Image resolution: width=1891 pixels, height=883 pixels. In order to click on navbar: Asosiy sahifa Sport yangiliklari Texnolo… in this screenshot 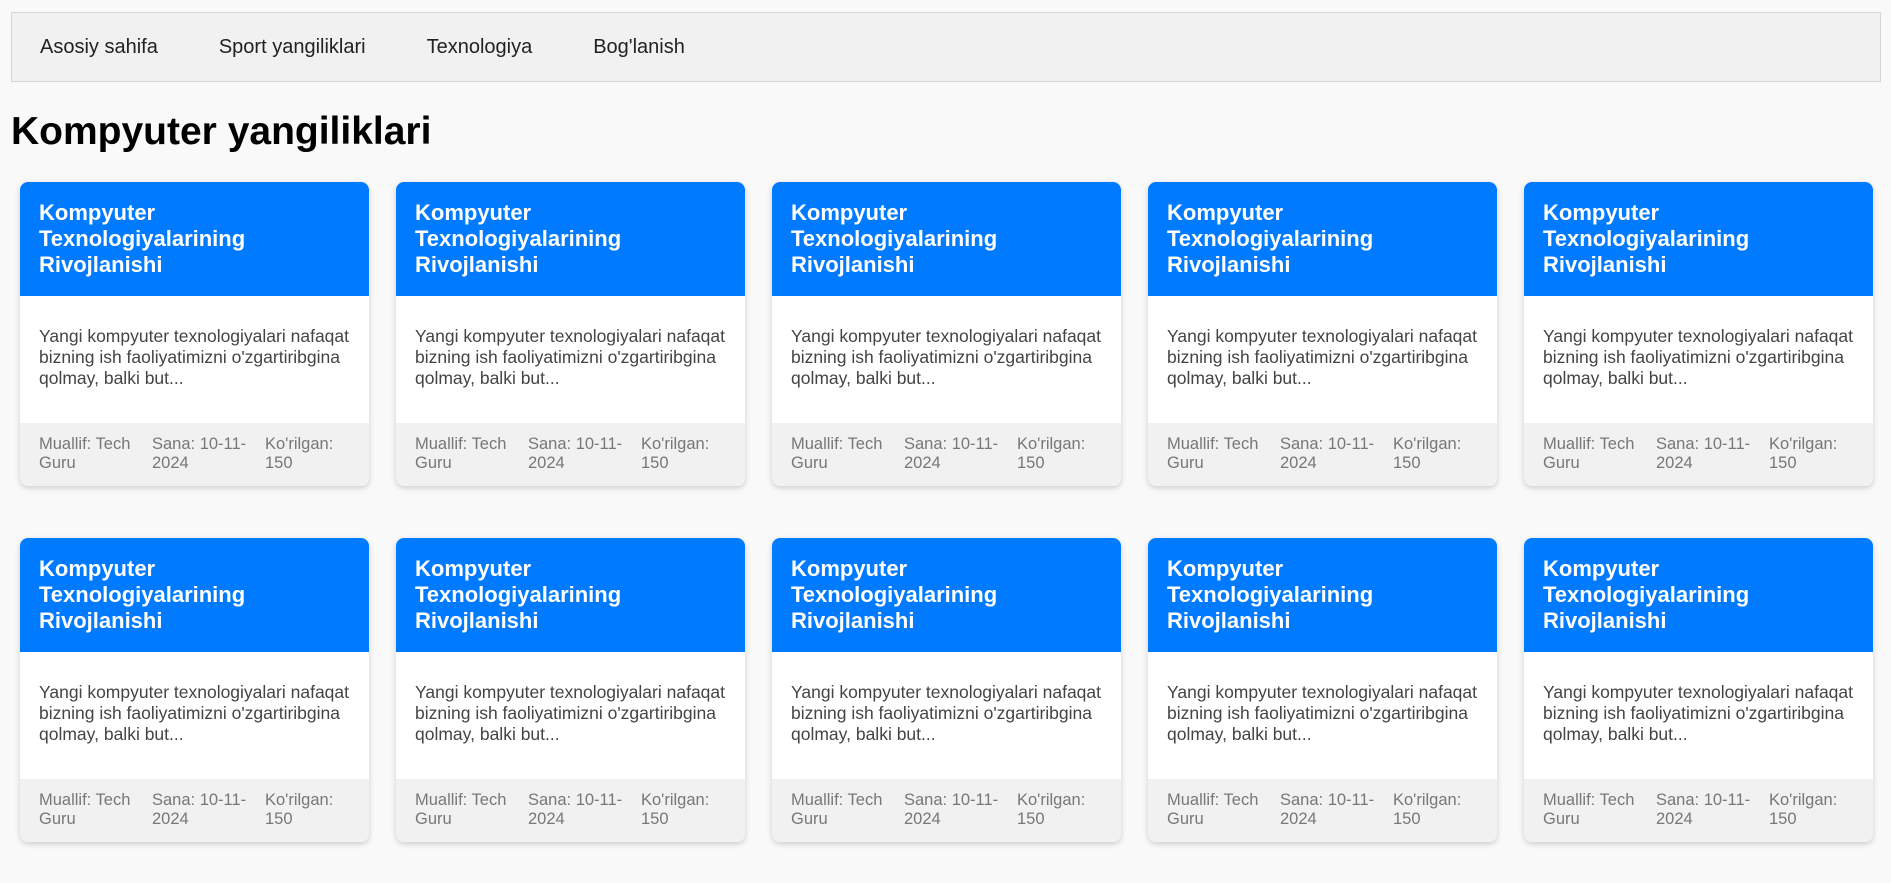, I will do `click(946, 47)`.